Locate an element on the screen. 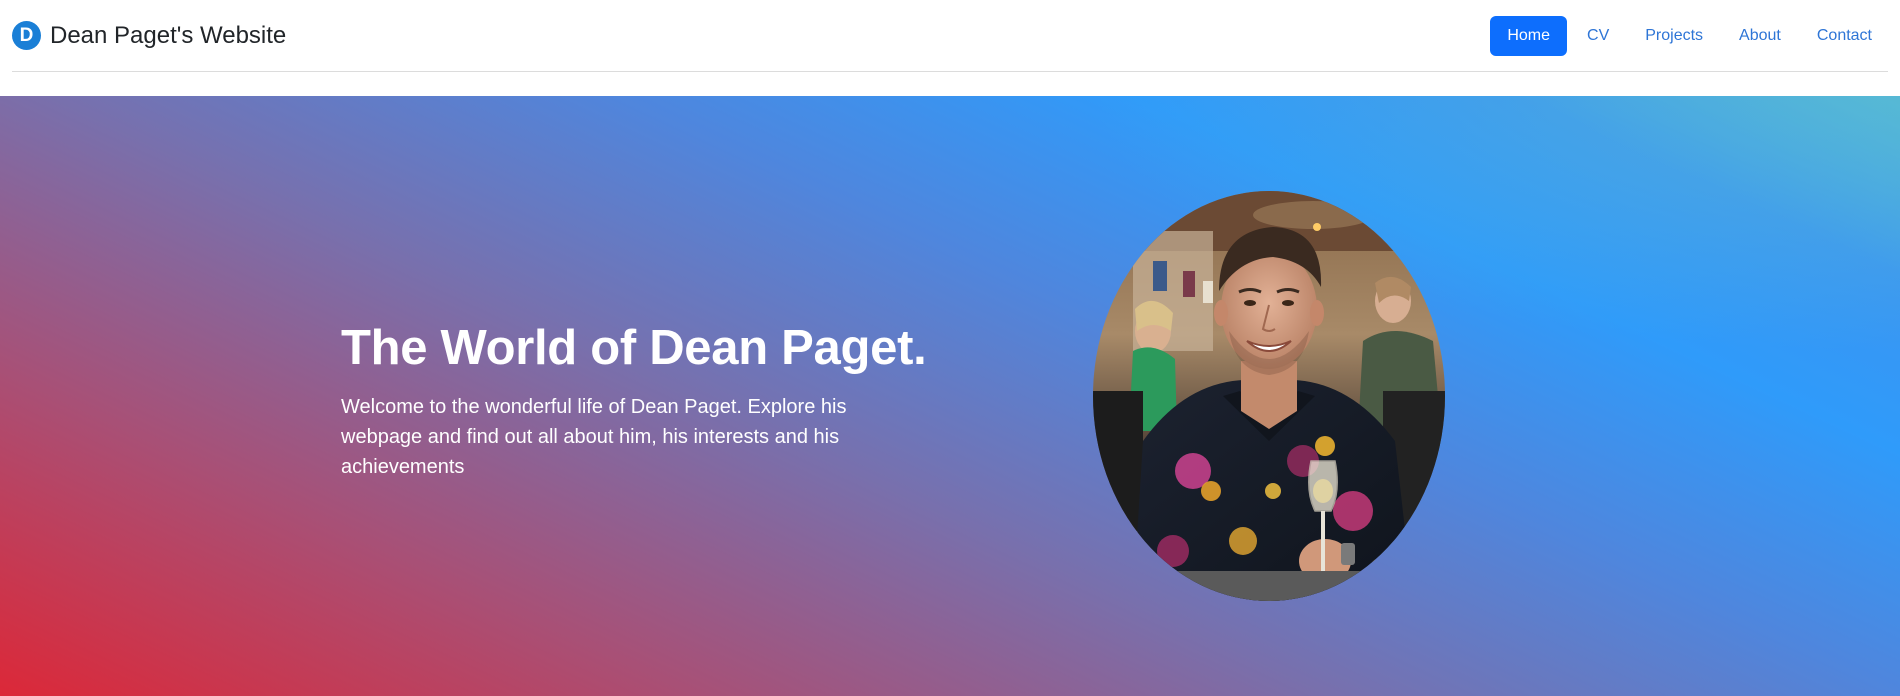 The image size is (1900, 696). brand-link: D Dean Paget's Website is located at coordinates (149, 35).